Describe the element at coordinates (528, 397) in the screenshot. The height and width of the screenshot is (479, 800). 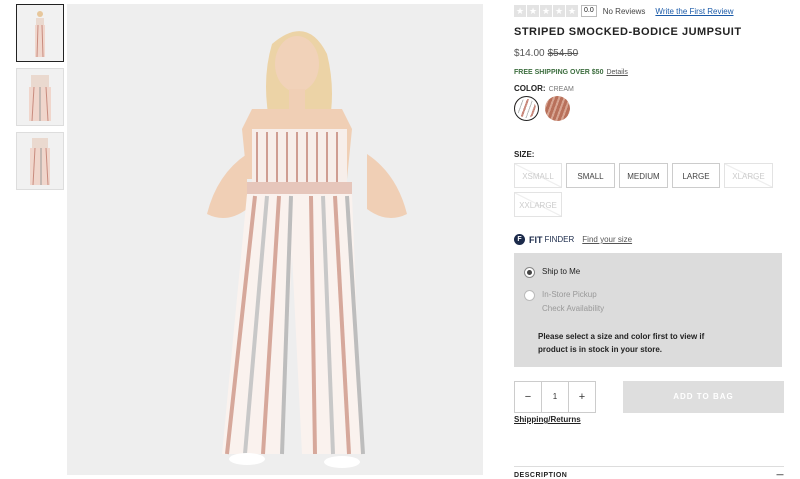
I see `decrease-qty-button: −` at that location.